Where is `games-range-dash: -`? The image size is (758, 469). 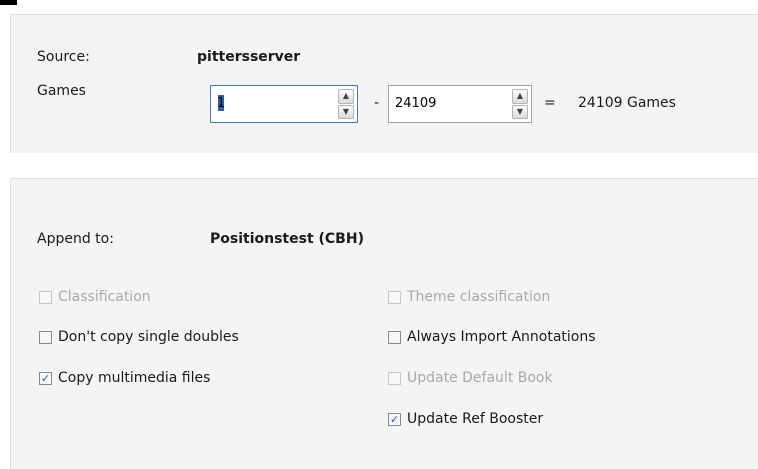 games-range-dash: - is located at coordinates (377, 103).